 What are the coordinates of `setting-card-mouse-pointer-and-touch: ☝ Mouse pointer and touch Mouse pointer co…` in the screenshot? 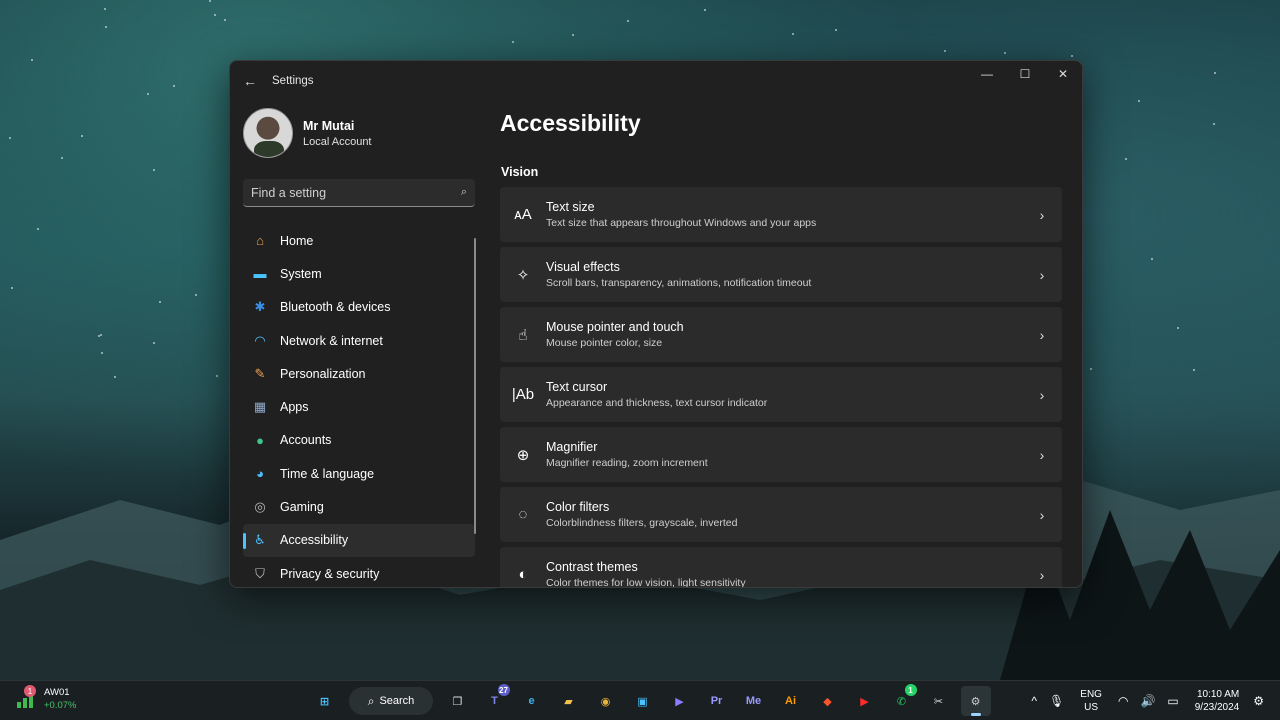 It's located at (781, 334).